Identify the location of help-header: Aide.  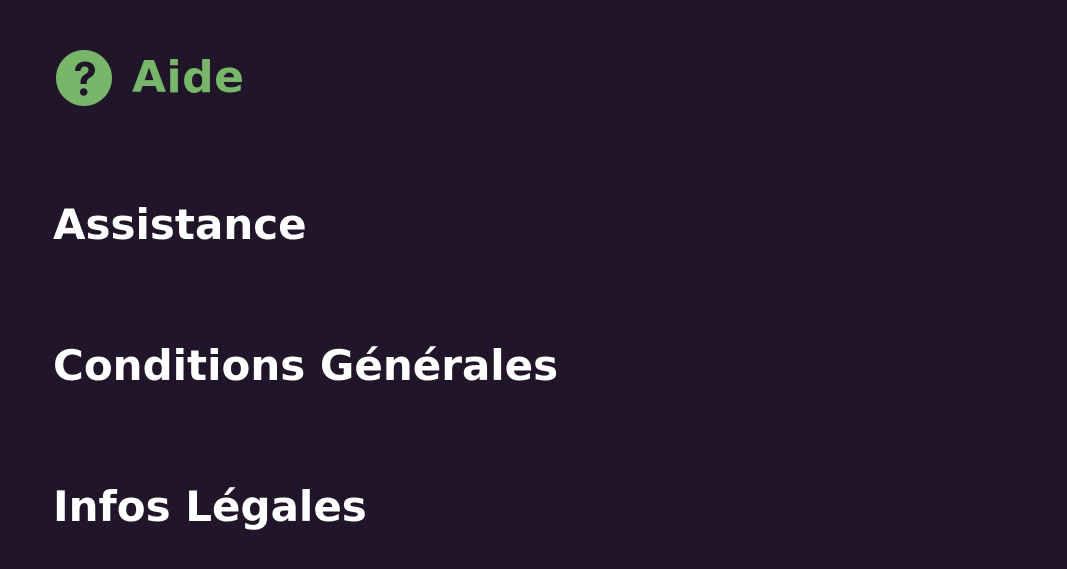
(150, 78).